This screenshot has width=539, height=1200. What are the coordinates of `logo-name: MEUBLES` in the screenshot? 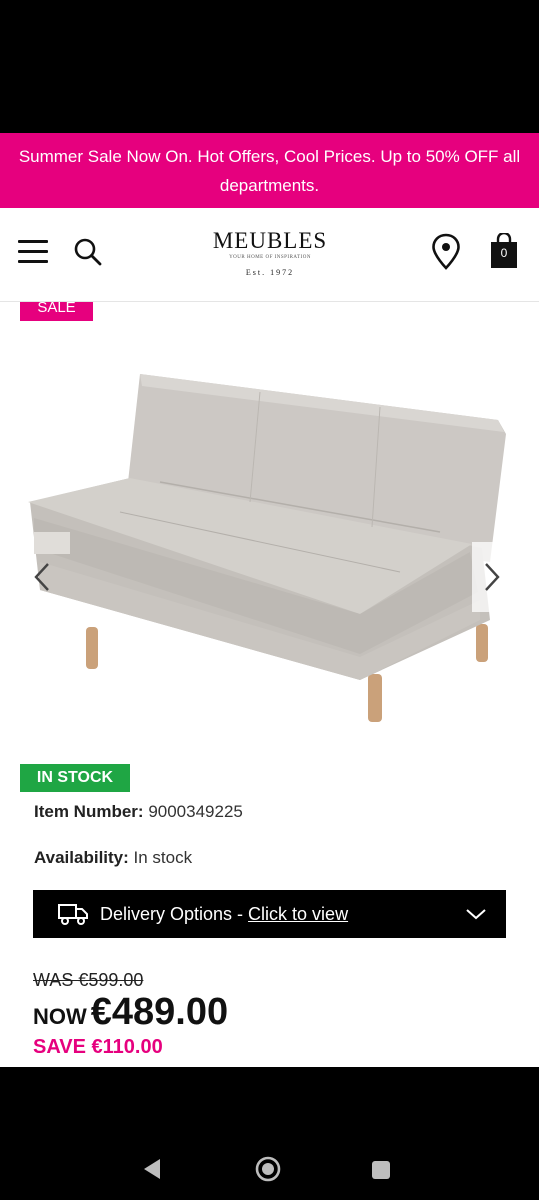 It's located at (270, 240).